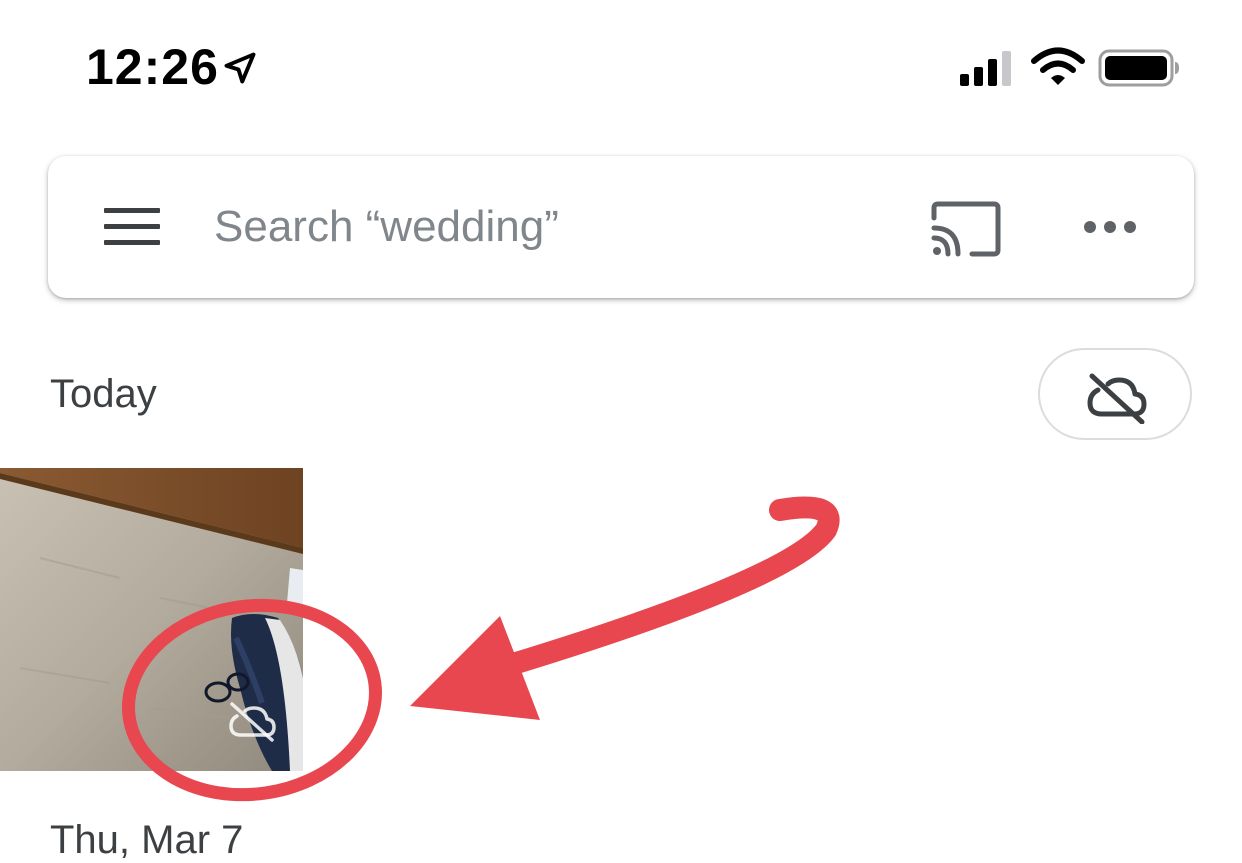 This screenshot has height=863, width=1242. What do you see at coordinates (966, 229) in the screenshot?
I see `cast-icon` at bounding box center [966, 229].